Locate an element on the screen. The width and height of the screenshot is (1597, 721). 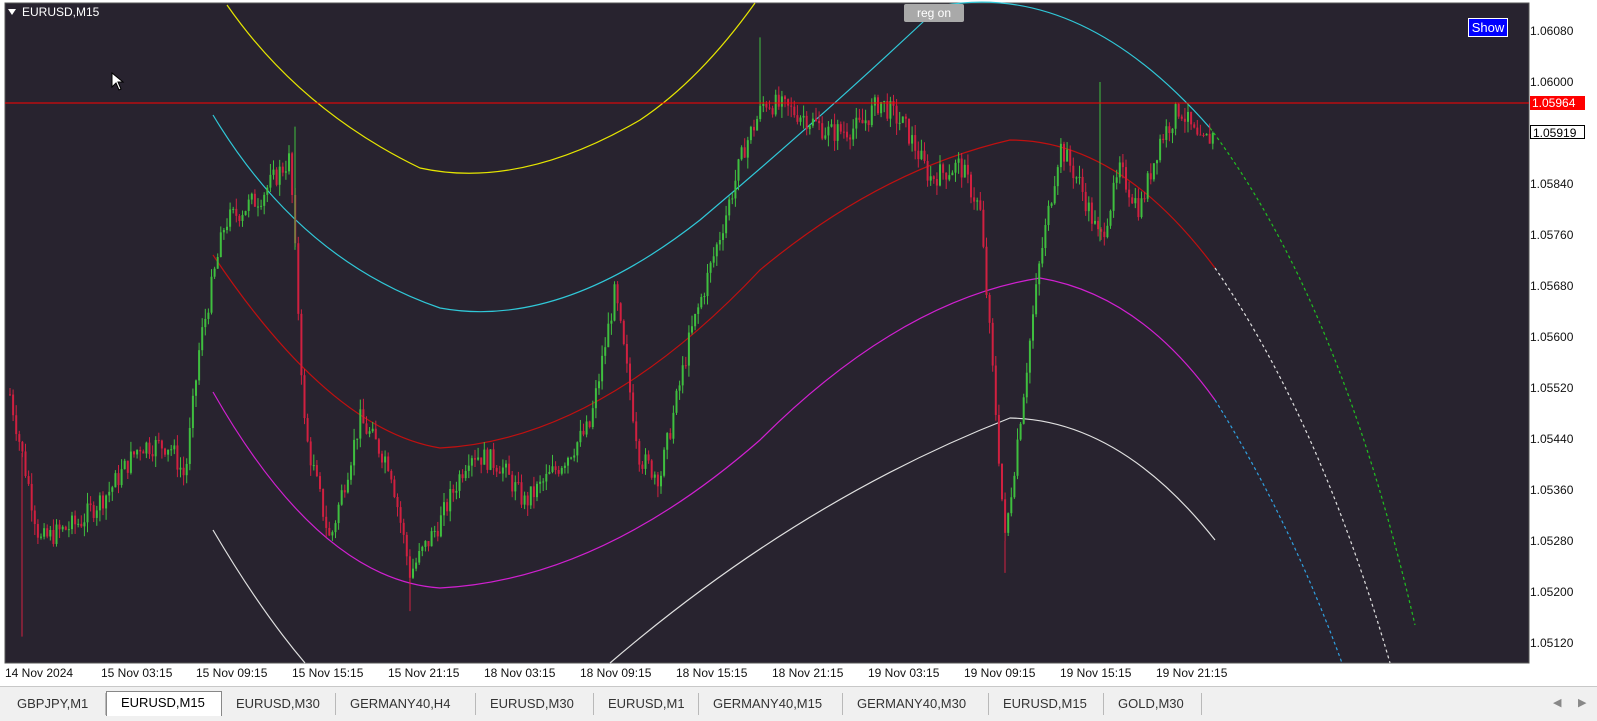
scroll-left-icon: ◀ is located at coordinates (1557, 702).